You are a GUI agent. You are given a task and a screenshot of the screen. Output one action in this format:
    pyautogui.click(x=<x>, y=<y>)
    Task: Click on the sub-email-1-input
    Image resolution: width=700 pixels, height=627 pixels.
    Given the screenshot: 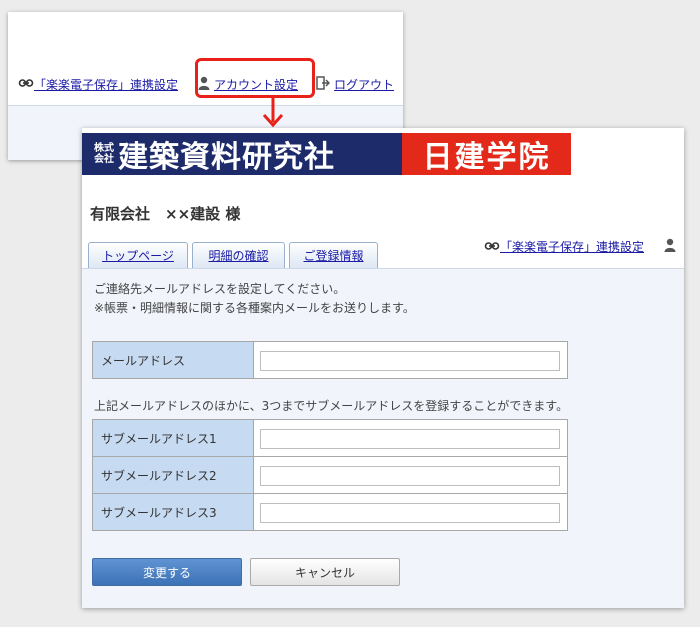 What is the action you would take?
    pyautogui.click(x=410, y=438)
    